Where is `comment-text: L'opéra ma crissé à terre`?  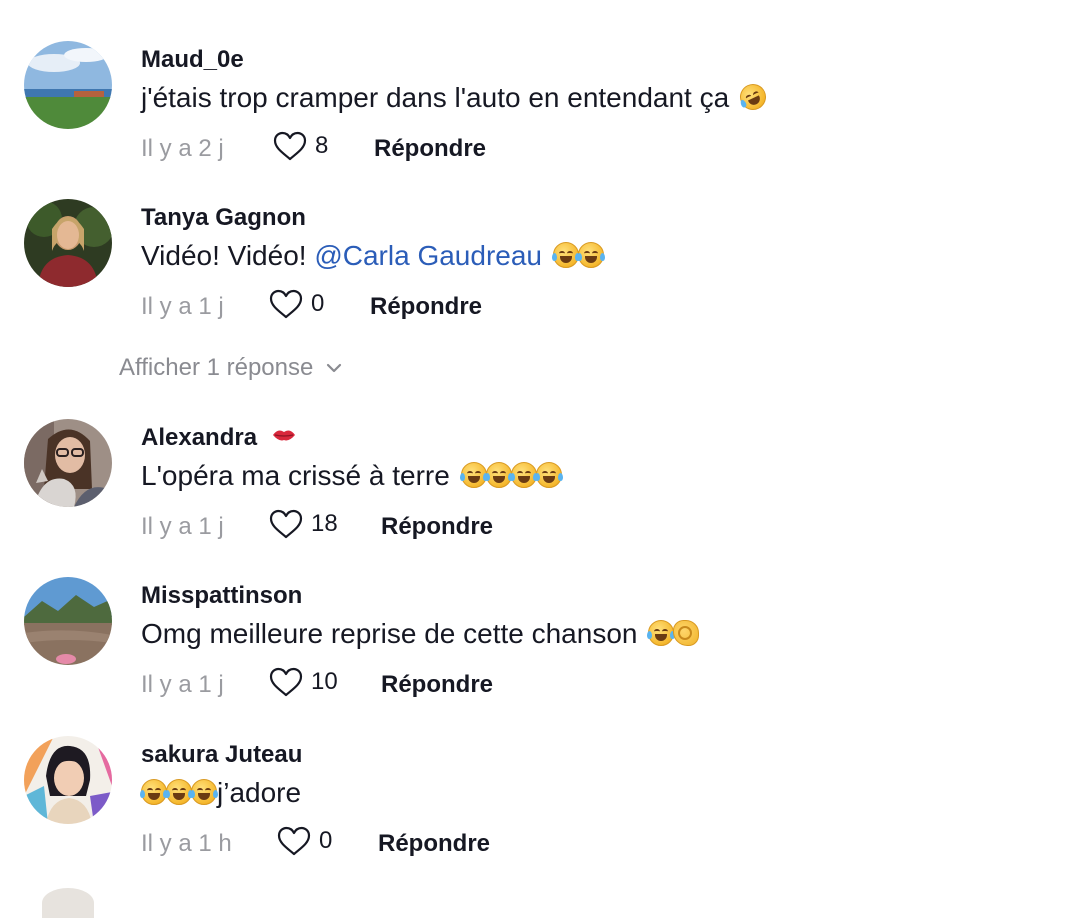
comment-text: L'opéra ma crissé à terre is located at coordinates (352, 476).